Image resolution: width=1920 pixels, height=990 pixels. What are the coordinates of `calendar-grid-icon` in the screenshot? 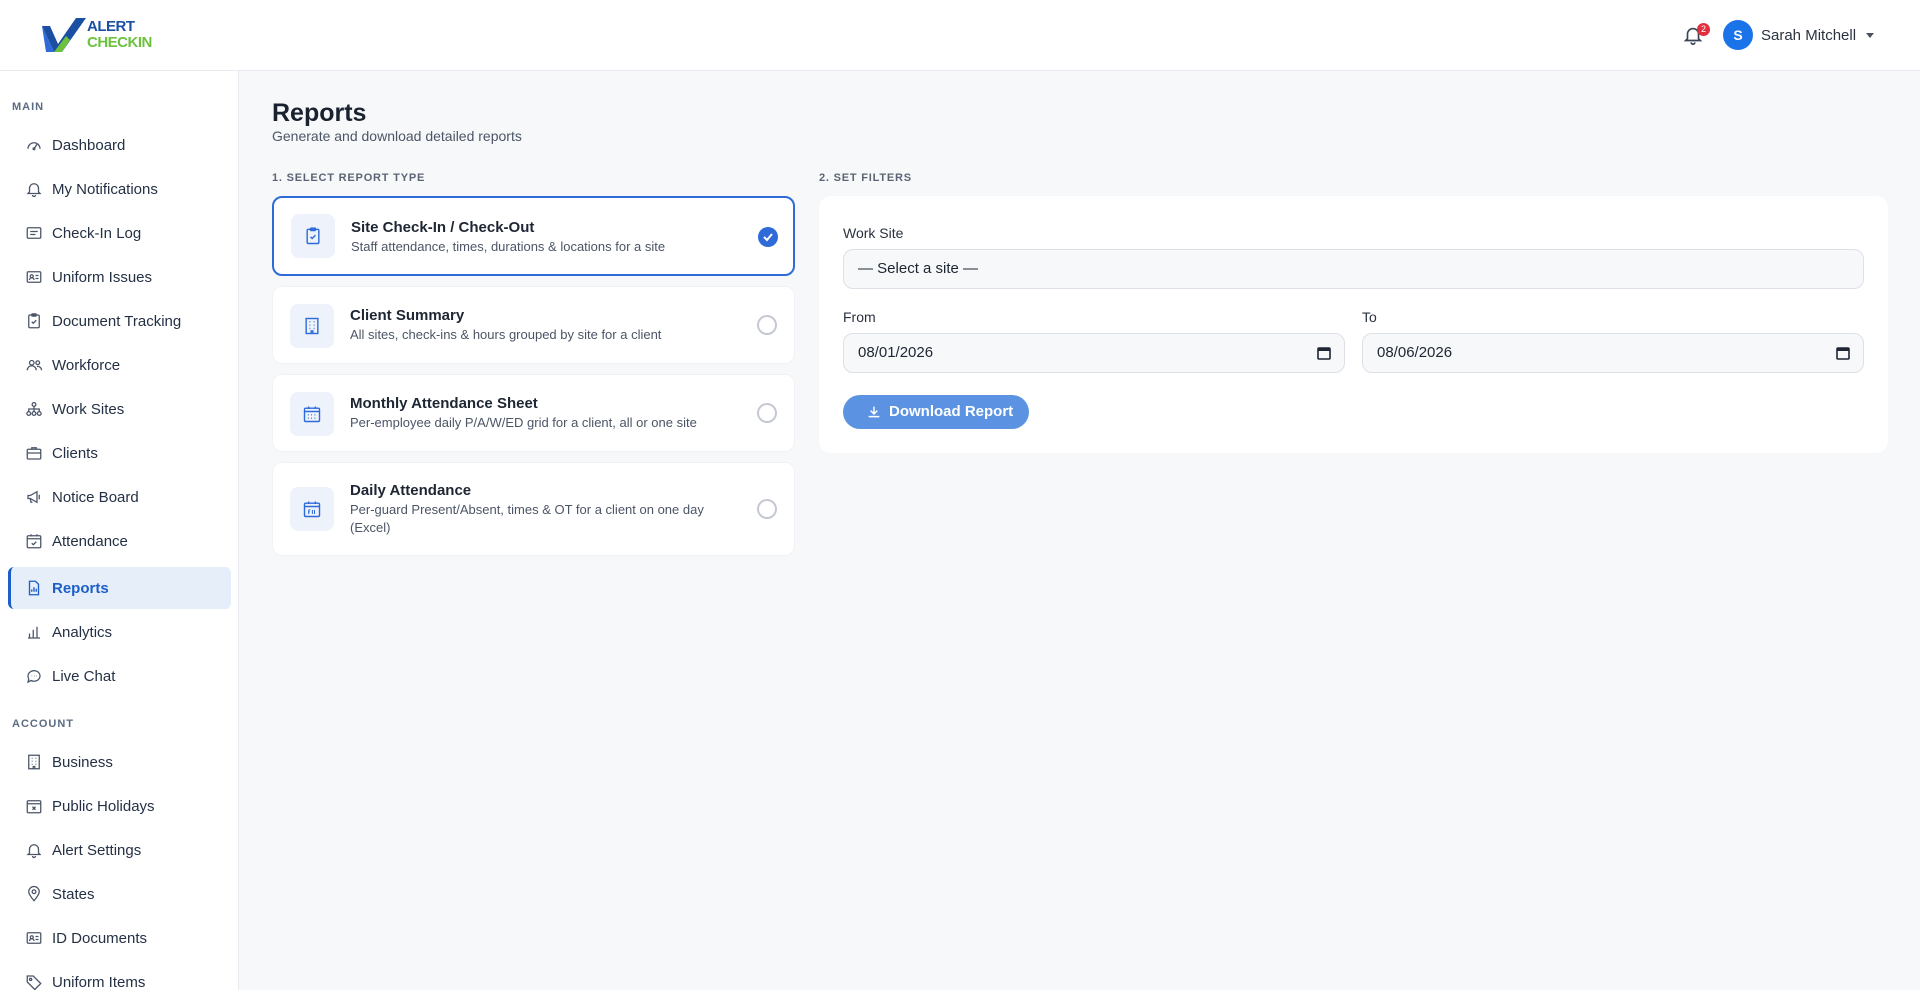 It's located at (312, 414).